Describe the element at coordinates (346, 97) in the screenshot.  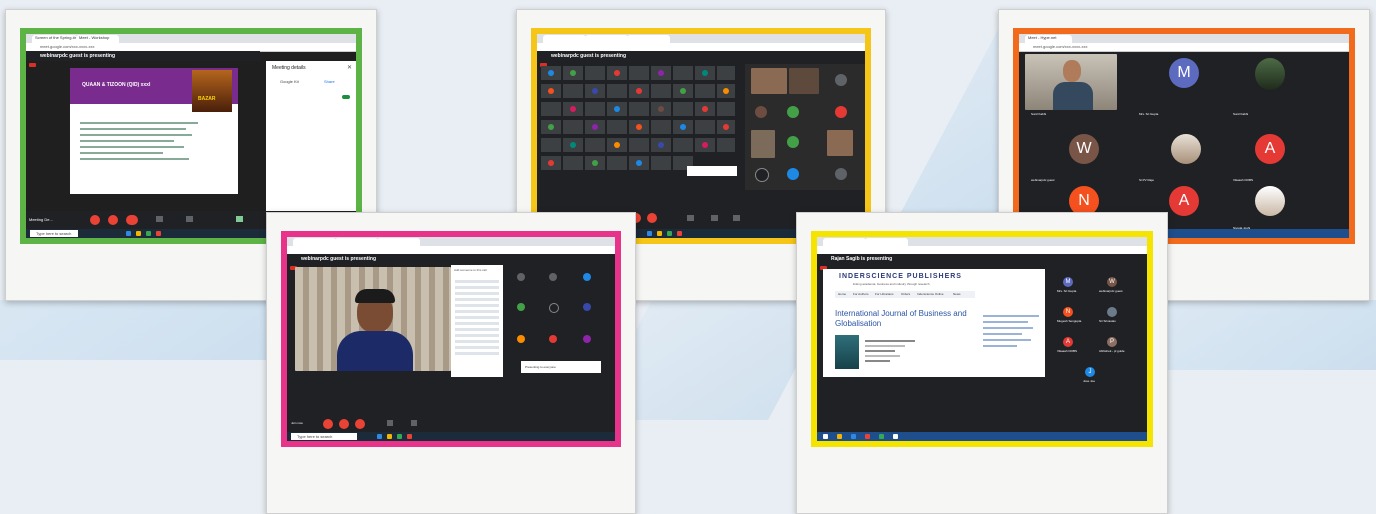
I see `toggle-switch` at that location.